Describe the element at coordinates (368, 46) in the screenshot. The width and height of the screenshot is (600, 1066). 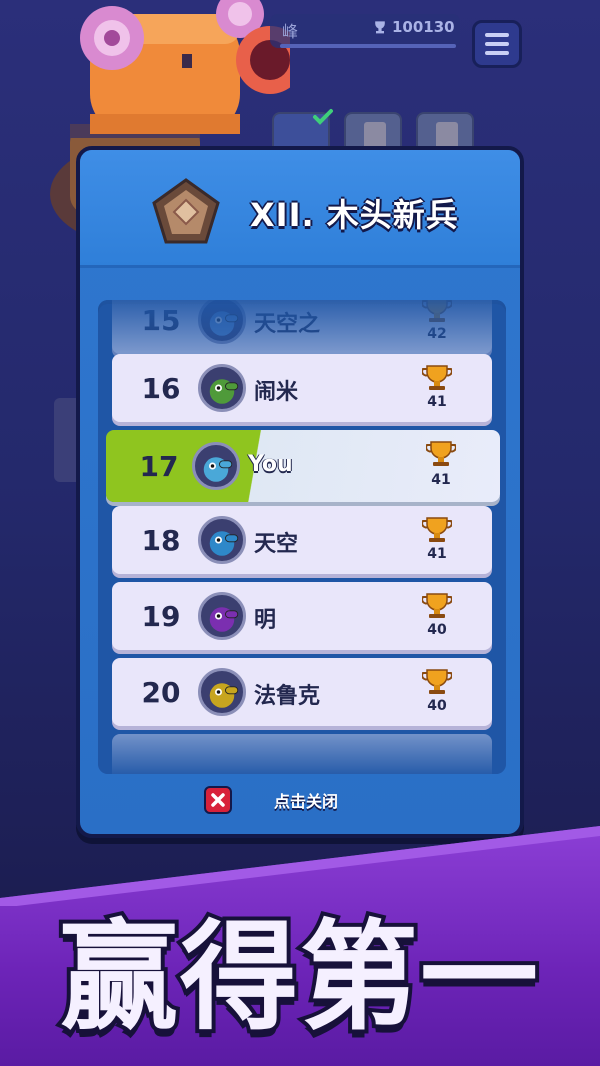
I see `level-progress-bar` at that location.